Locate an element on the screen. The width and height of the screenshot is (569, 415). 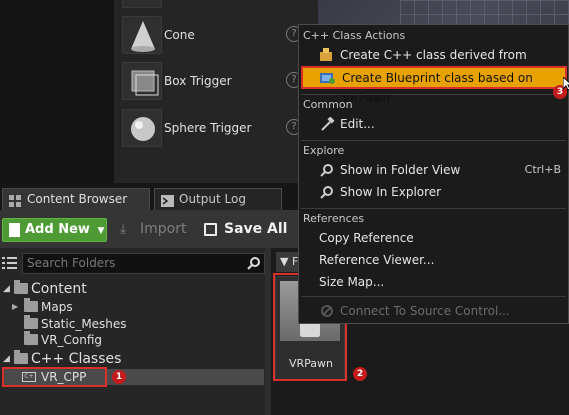
menu-section-cpp-actions: C++ Class Actions is located at coordinates (354, 35).